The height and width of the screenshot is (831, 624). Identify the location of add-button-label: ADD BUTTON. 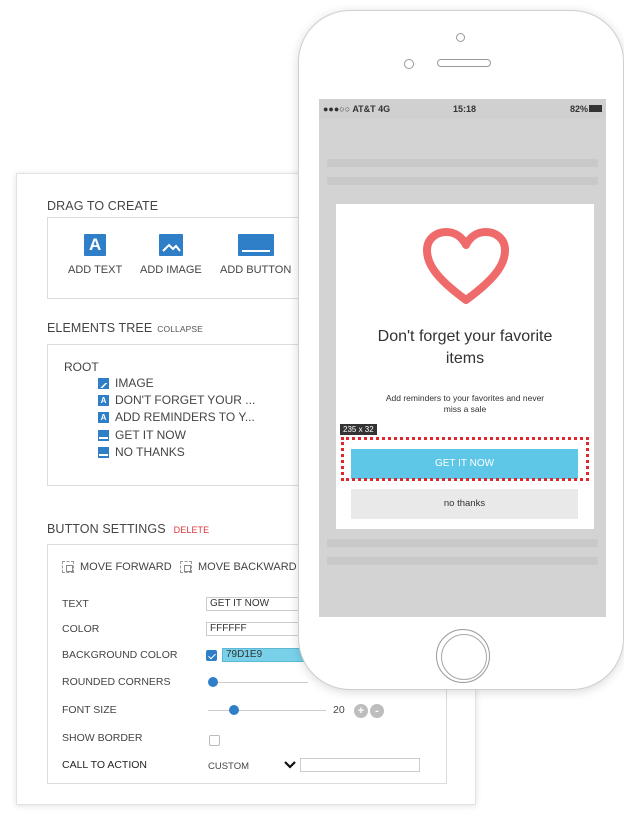
(256, 270).